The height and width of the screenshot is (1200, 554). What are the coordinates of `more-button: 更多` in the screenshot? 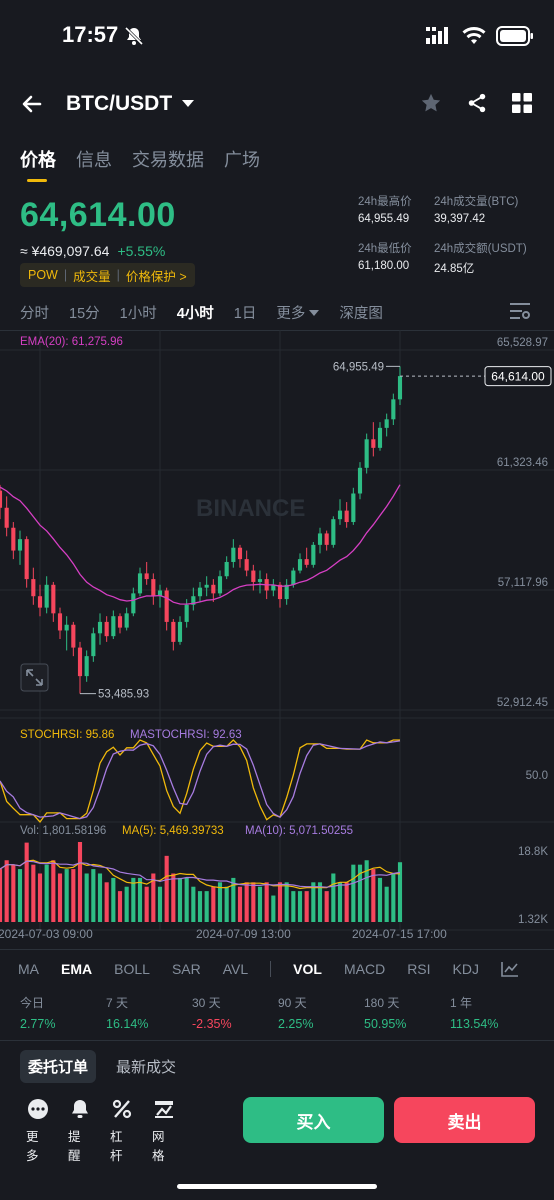 It's located at (38, 1131).